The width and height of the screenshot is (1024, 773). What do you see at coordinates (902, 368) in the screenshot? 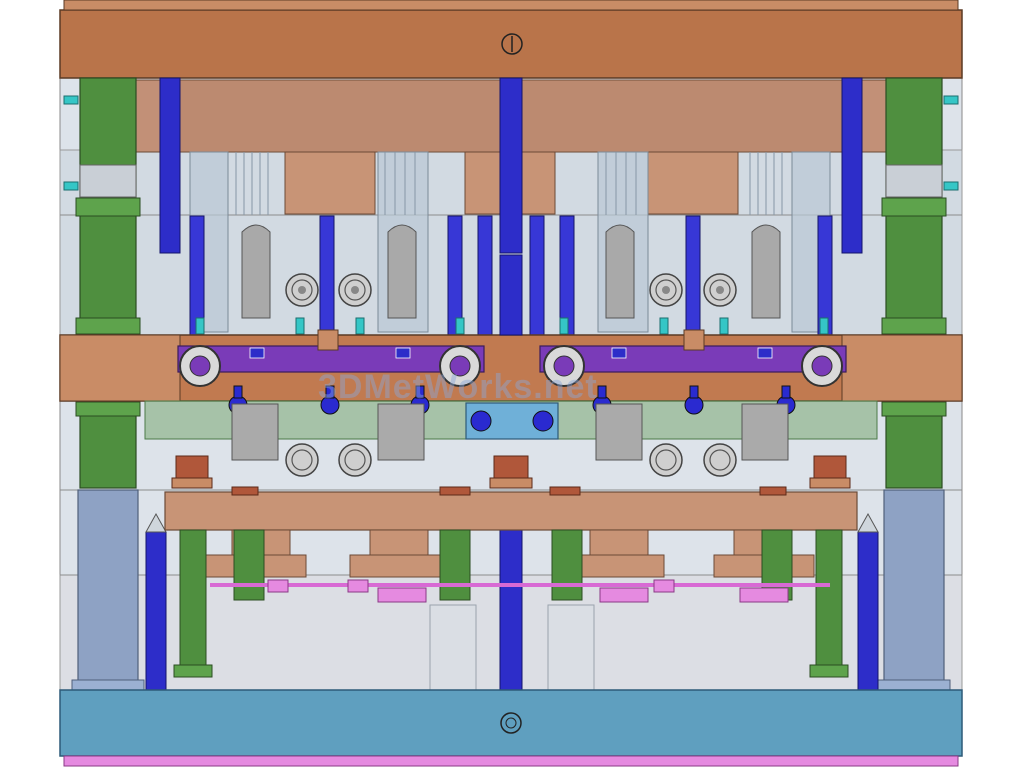
I see `cavity-plate-lip-right` at bounding box center [902, 368].